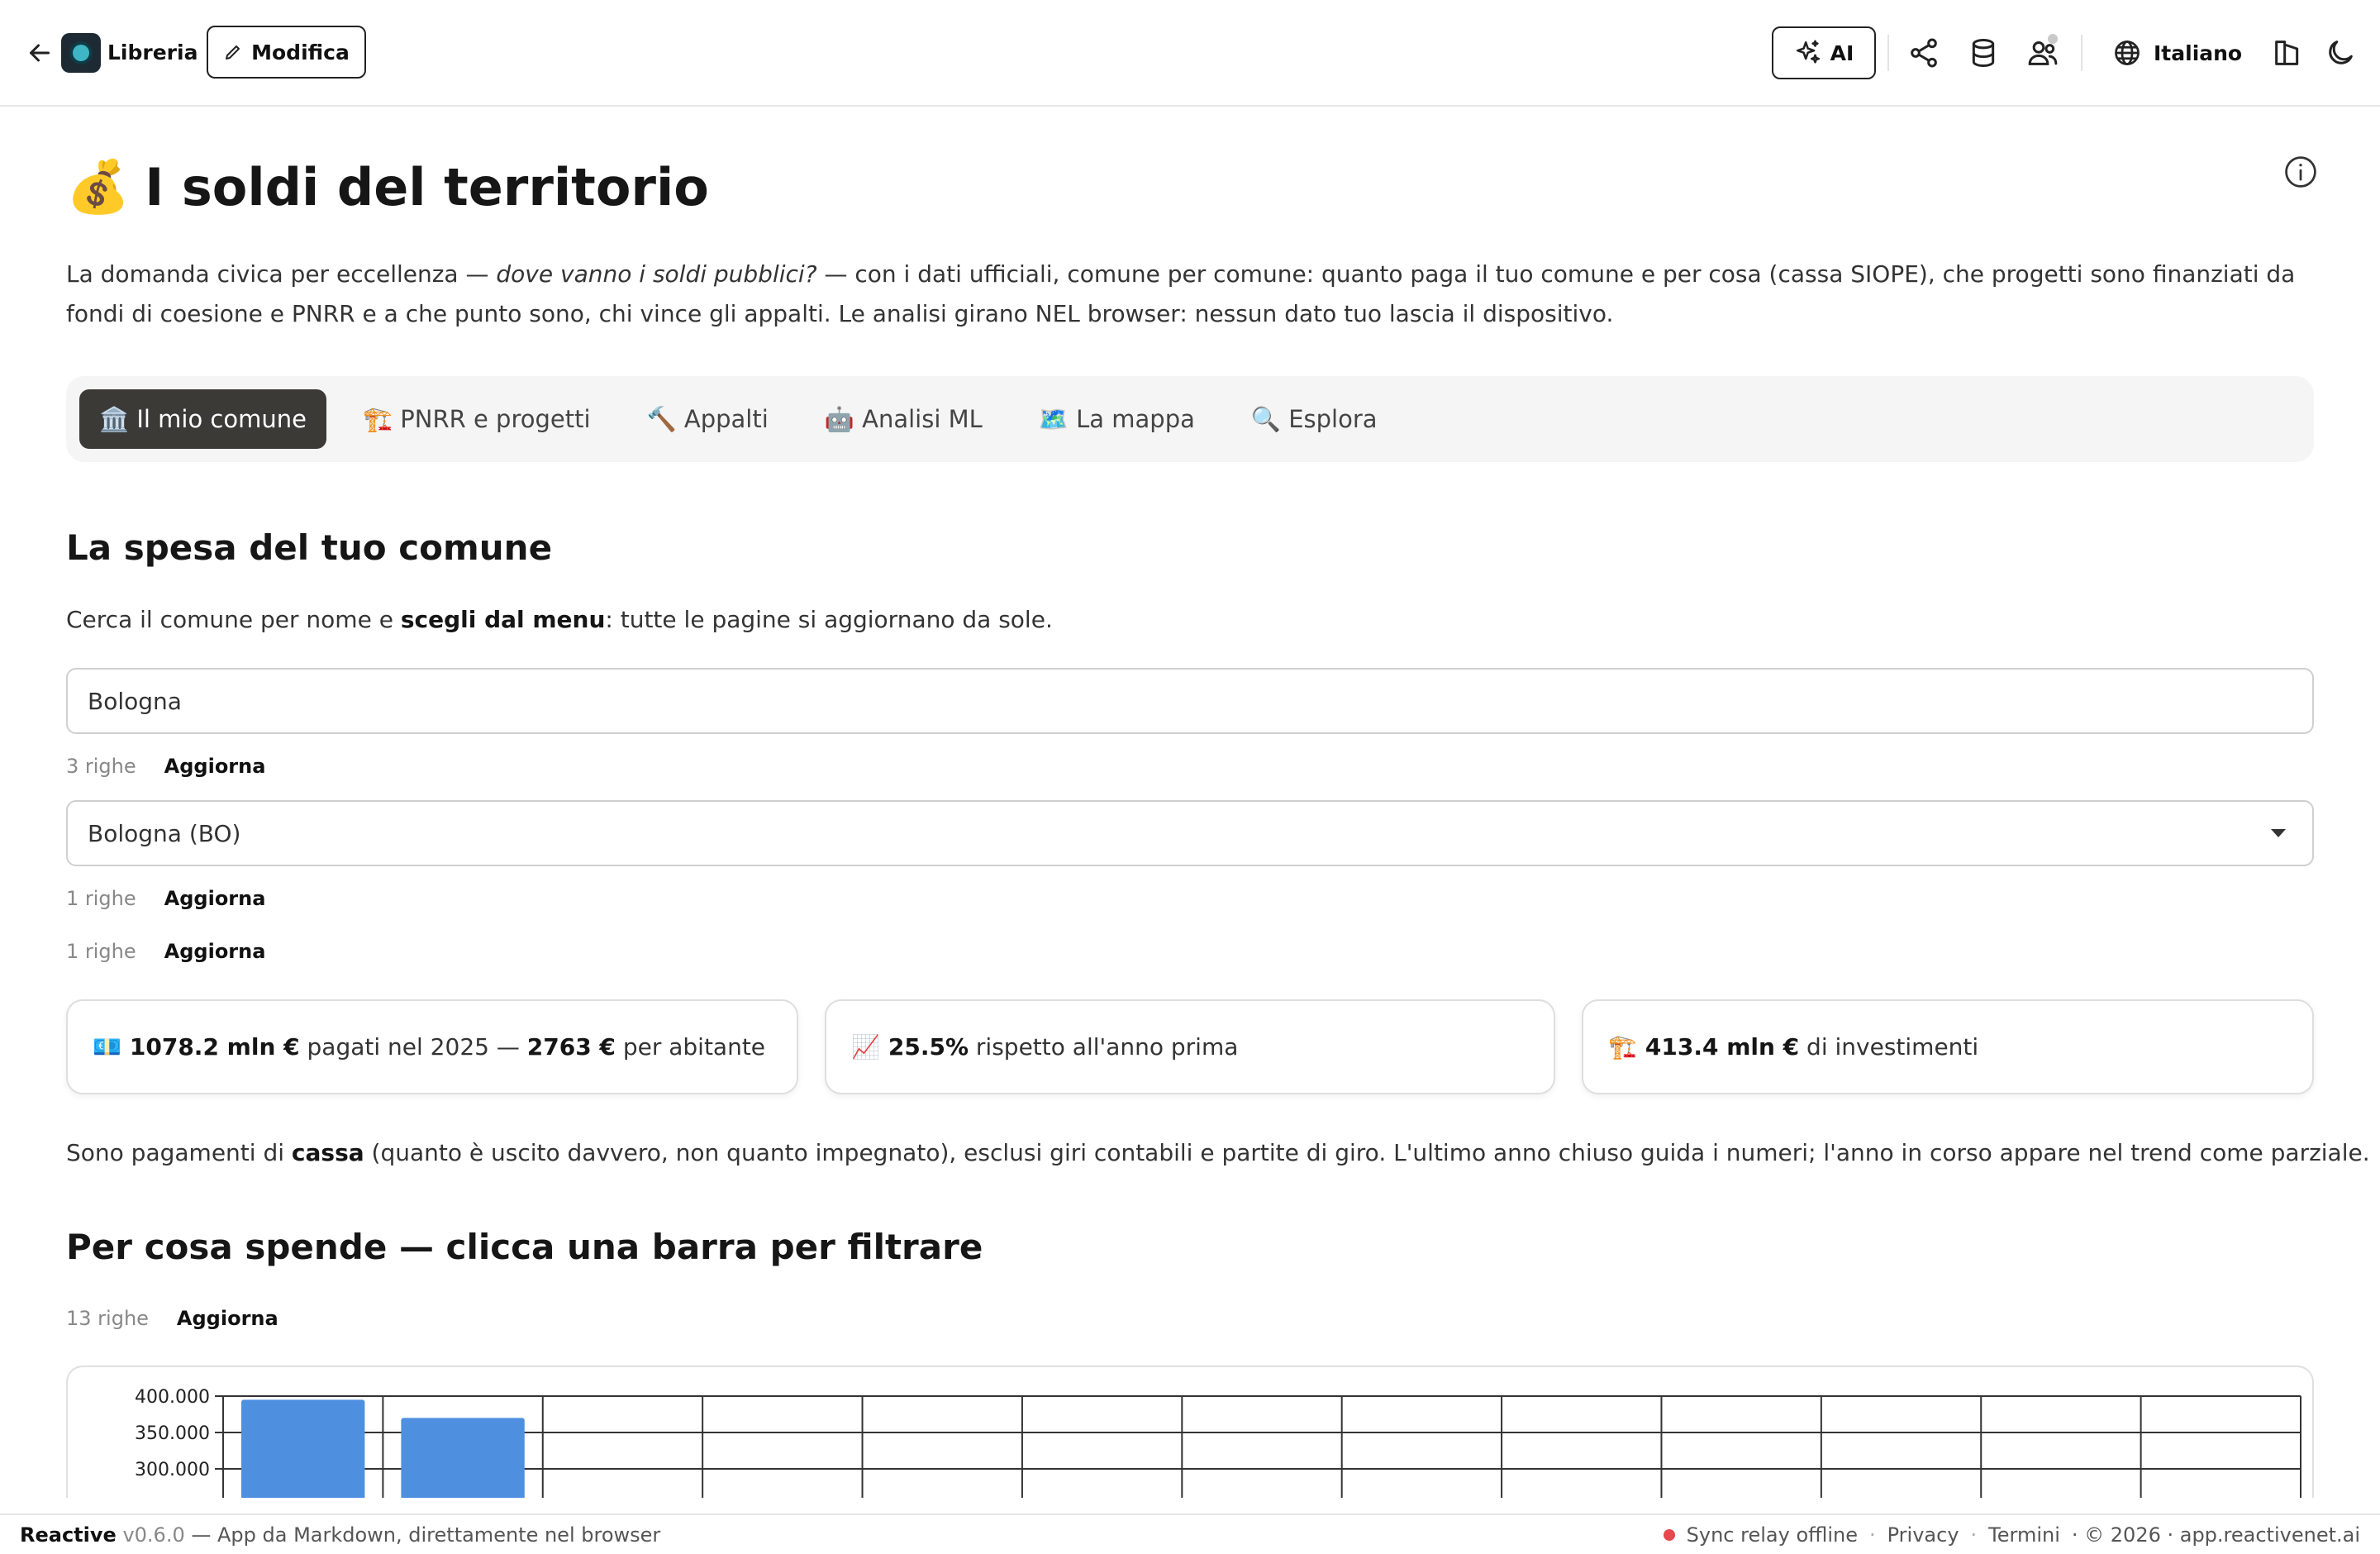 This screenshot has width=2380, height=1554. I want to click on edit-button-label: Modifica, so click(300, 52).